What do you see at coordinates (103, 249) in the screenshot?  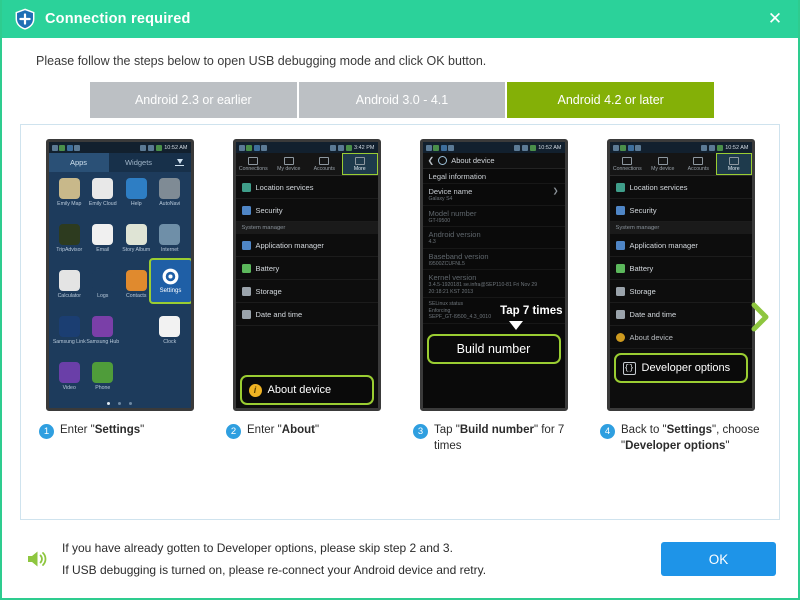 I see `app-label: Email` at bounding box center [103, 249].